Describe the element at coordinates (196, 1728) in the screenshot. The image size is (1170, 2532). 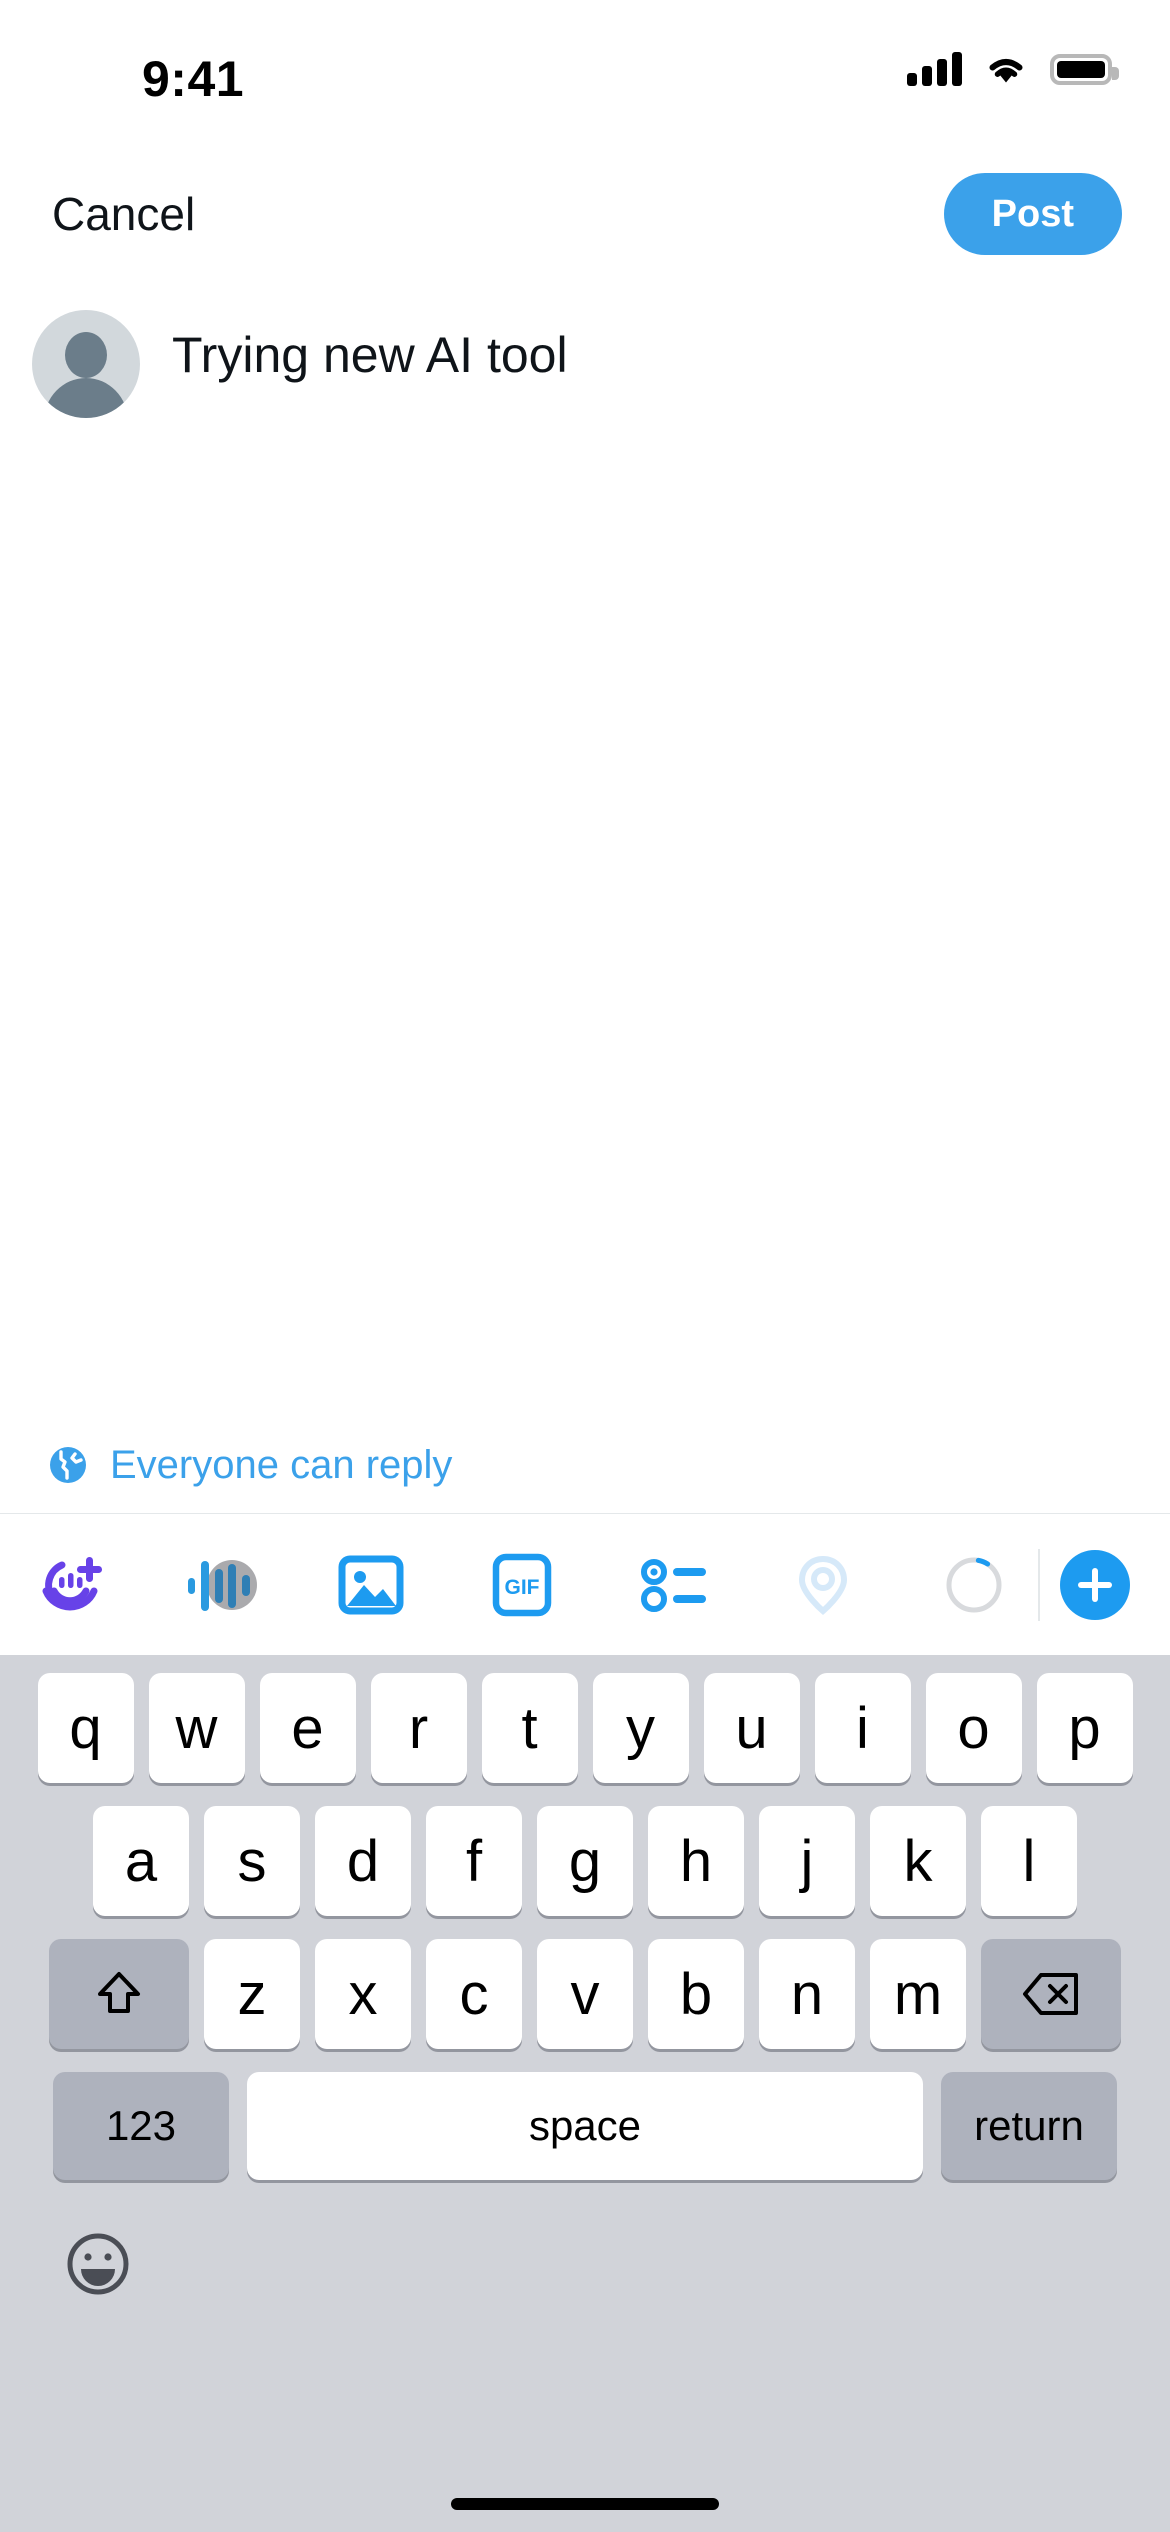
I see `key-w: w` at that location.